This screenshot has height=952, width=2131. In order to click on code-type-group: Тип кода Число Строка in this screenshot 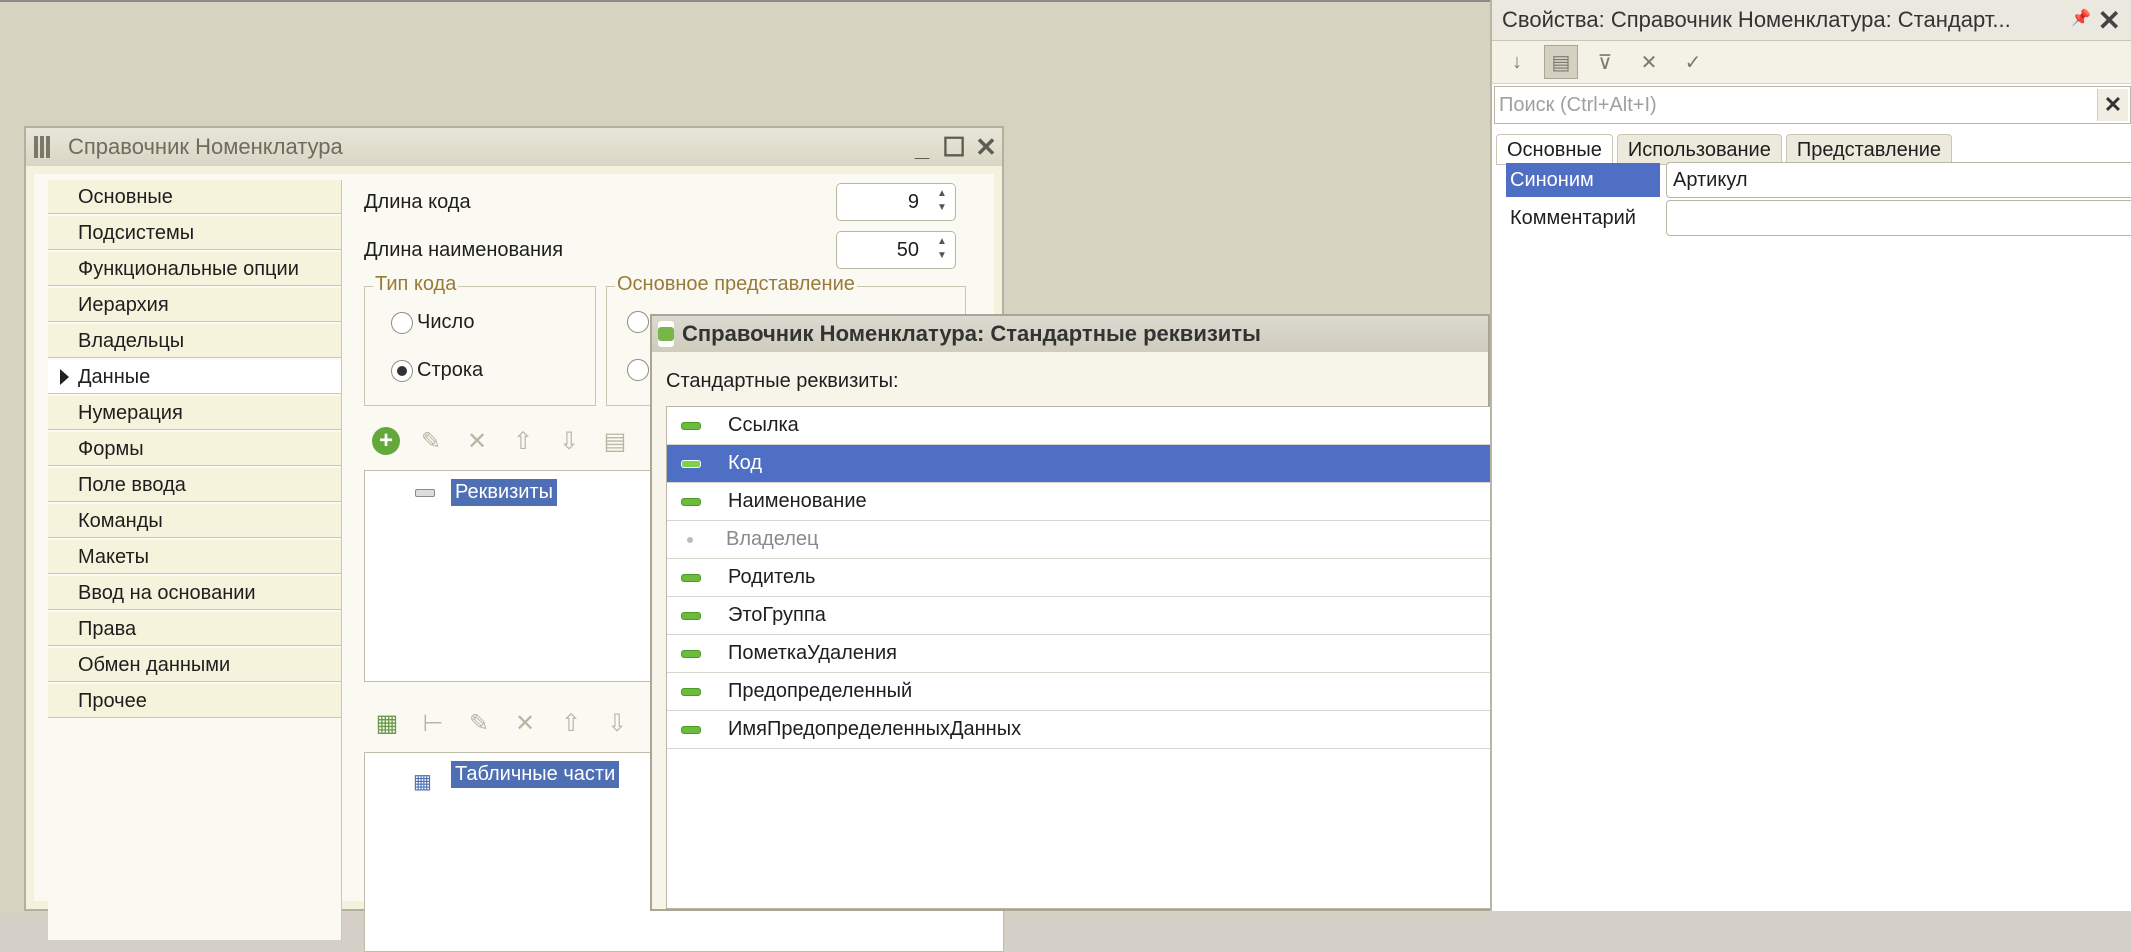, I will do `click(480, 339)`.